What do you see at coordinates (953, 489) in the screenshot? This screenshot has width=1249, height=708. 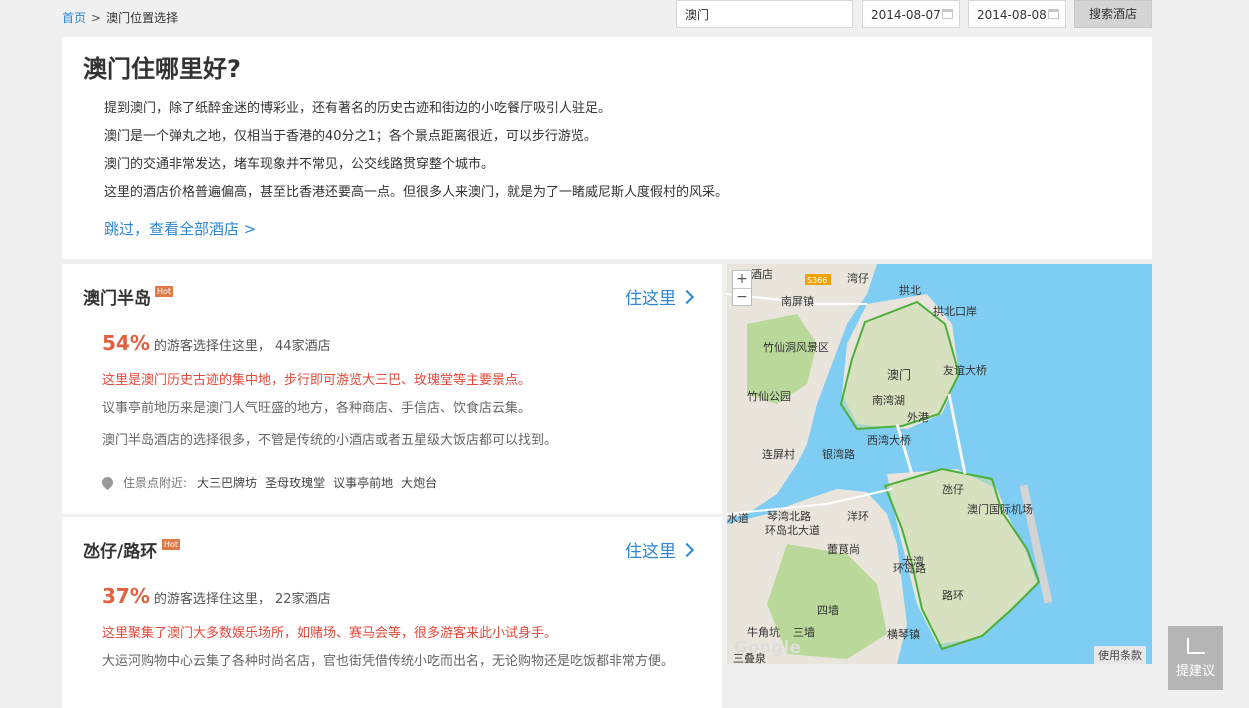 I see `map-label: 氹仔` at bounding box center [953, 489].